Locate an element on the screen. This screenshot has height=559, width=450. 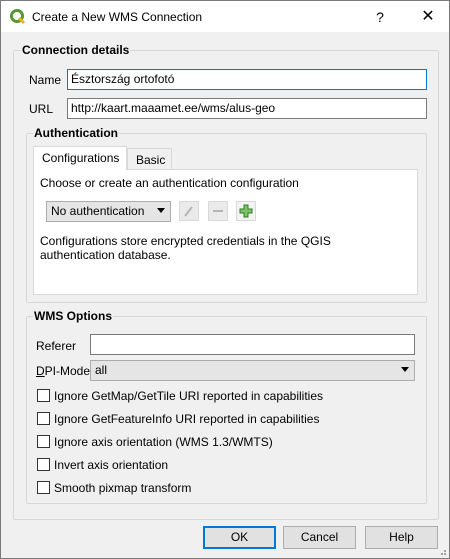
resize-grip-icon is located at coordinates (442, 551).